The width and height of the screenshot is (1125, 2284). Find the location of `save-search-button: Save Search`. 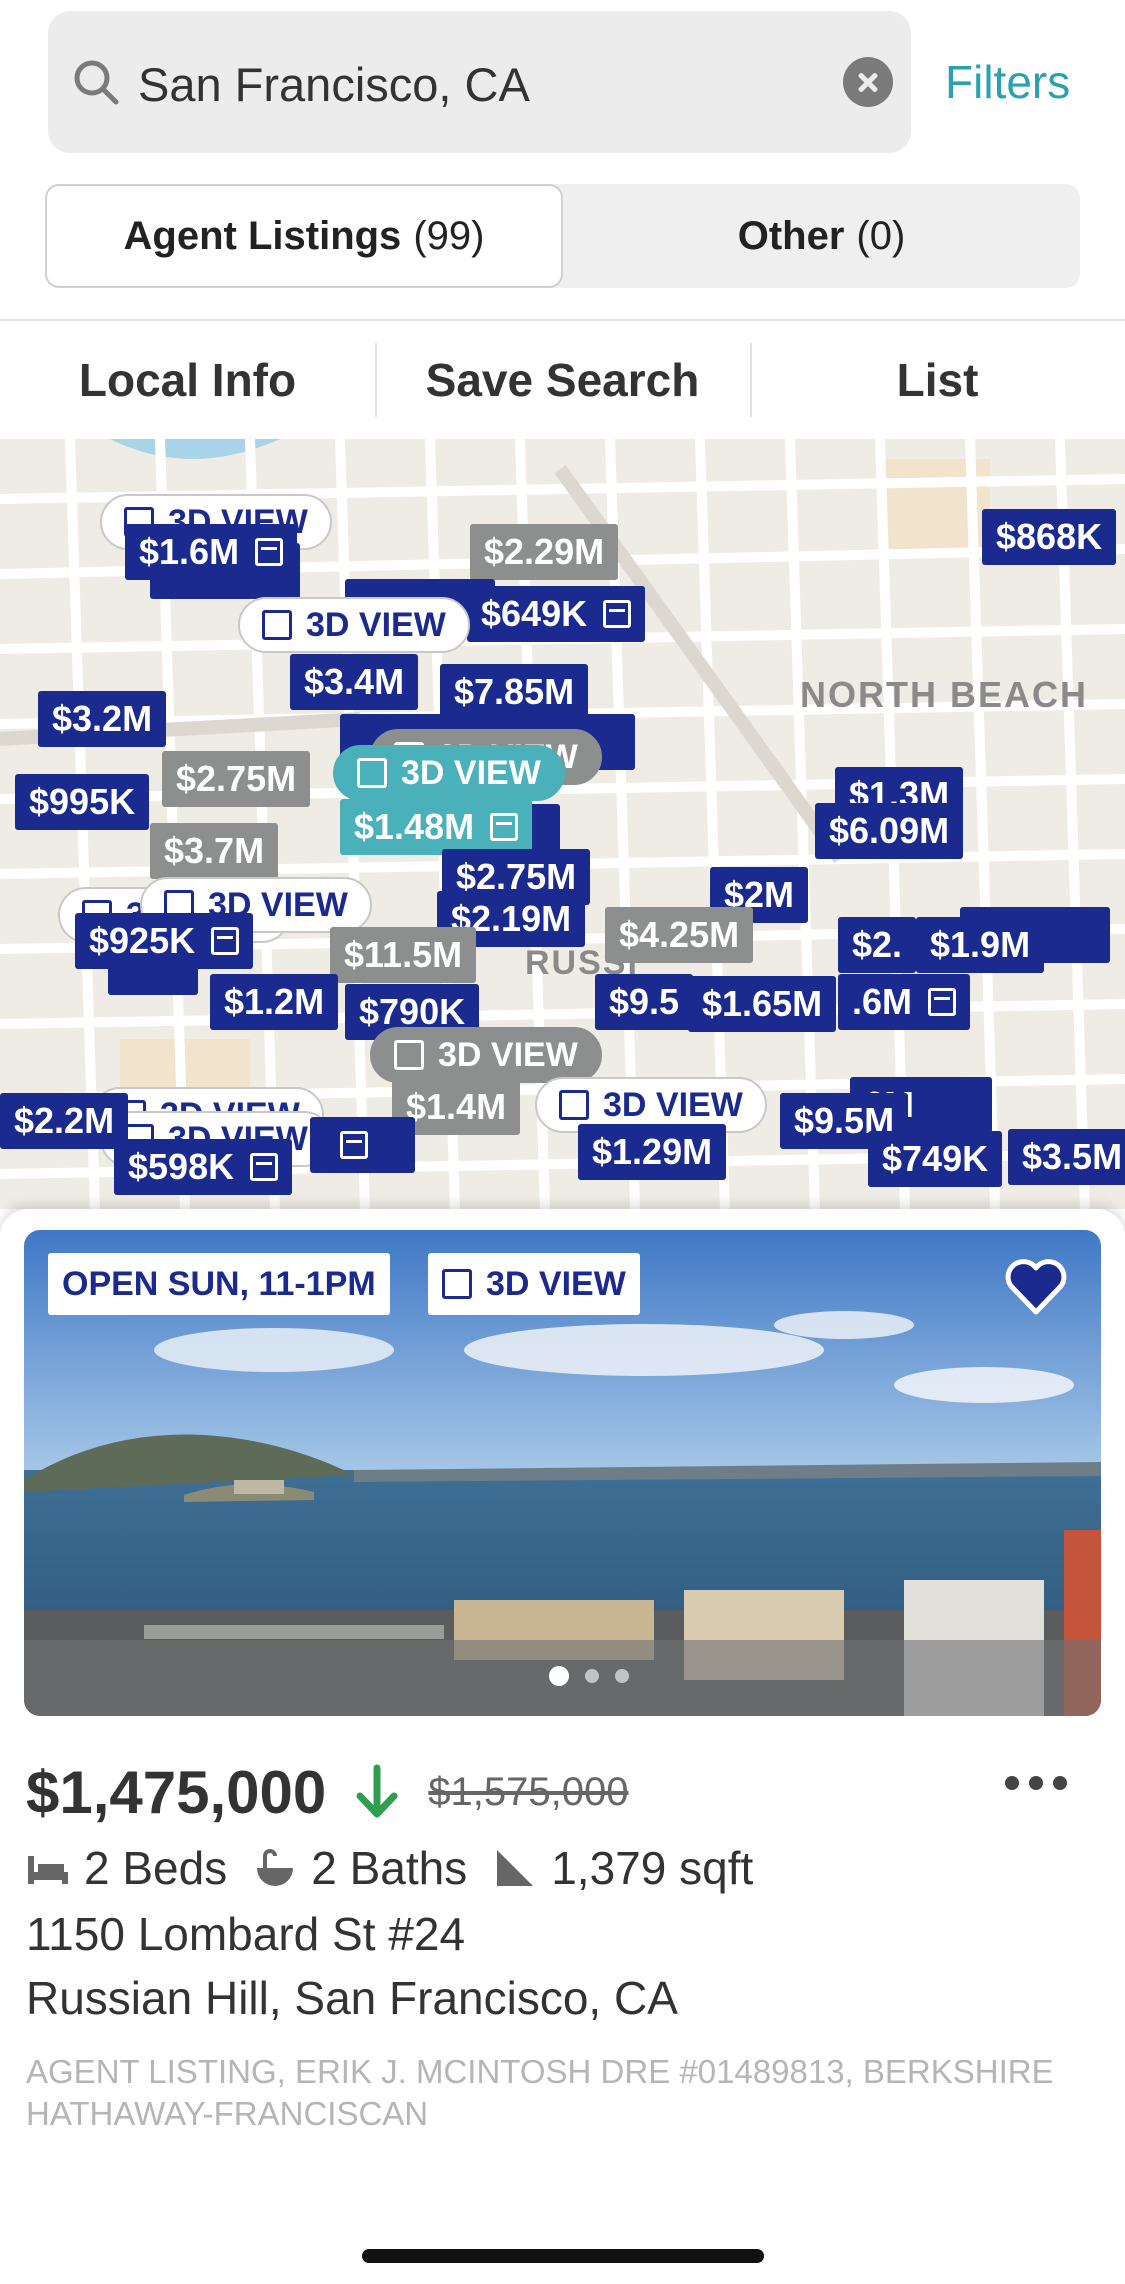

save-search-button: Save Search is located at coordinates (562, 380).